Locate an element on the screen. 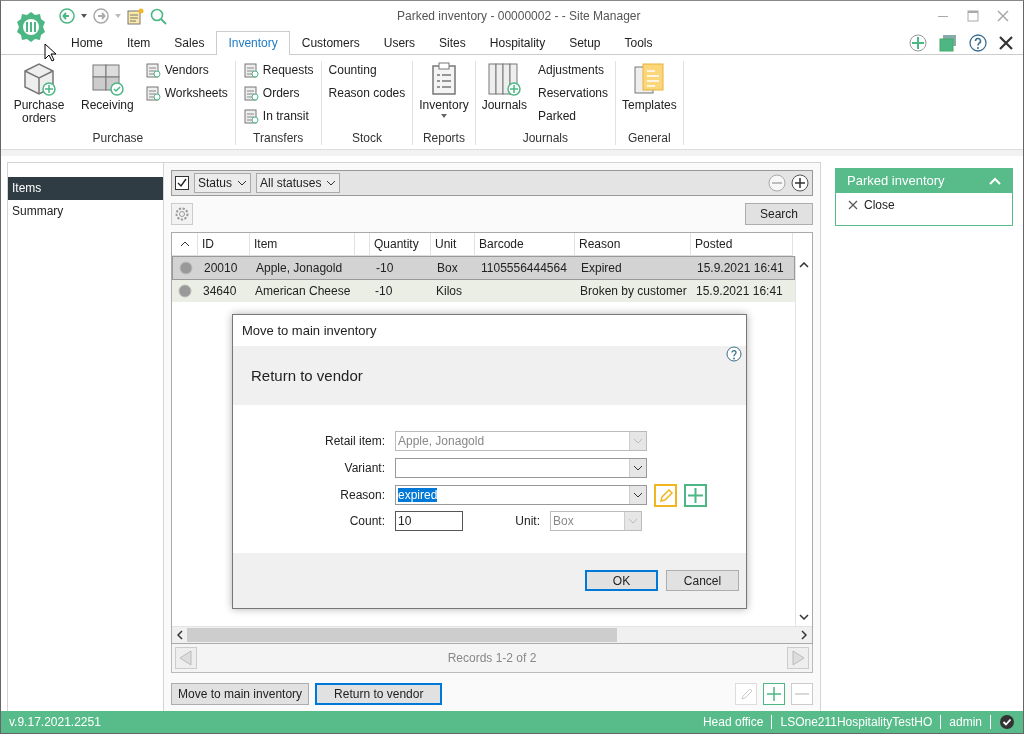 The width and height of the screenshot is (1024, 734). status-dot-icon is located at coordinates (186, 268).